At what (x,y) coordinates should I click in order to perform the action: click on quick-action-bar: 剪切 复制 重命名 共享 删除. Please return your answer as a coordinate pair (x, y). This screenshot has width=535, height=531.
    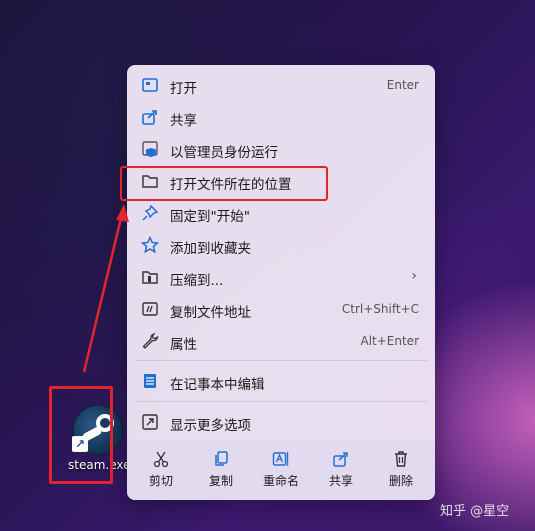
    Looking at the image, I should click on (281, 470).